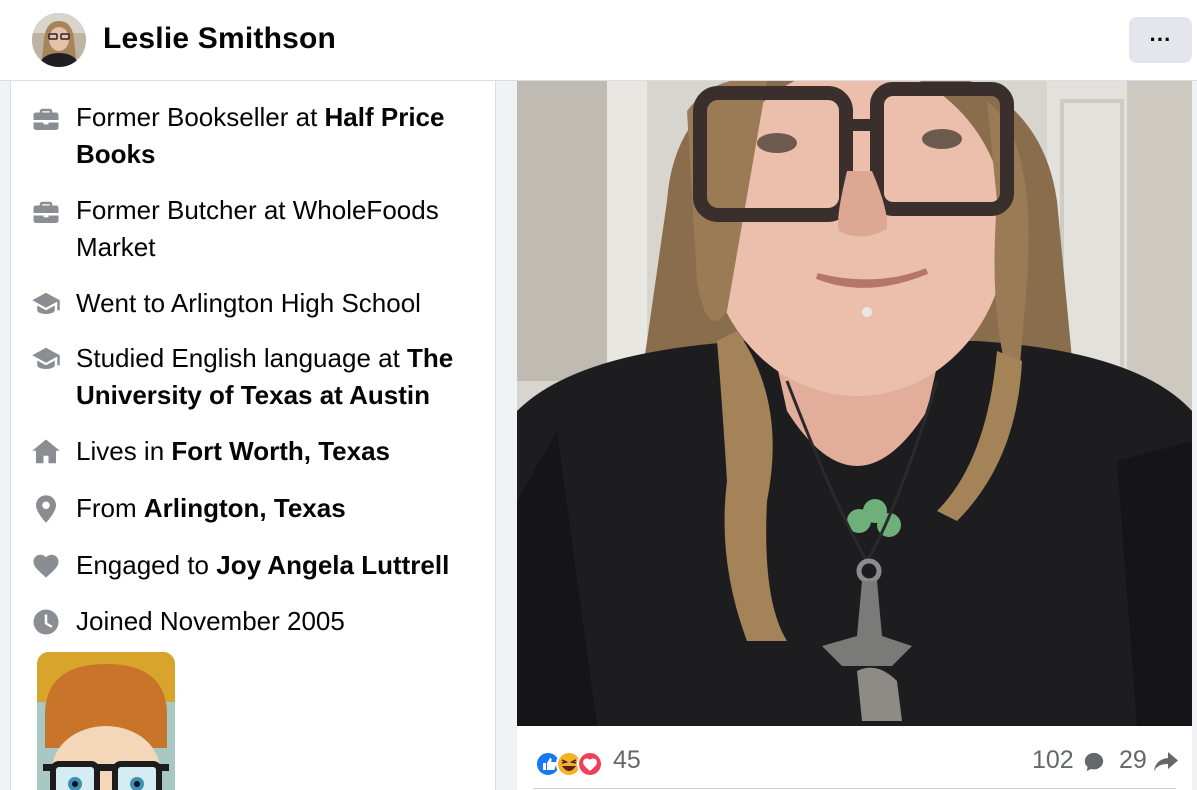 This screenshot has width=1197, height=790. I want to click on clock-icon, so click(46, 622).